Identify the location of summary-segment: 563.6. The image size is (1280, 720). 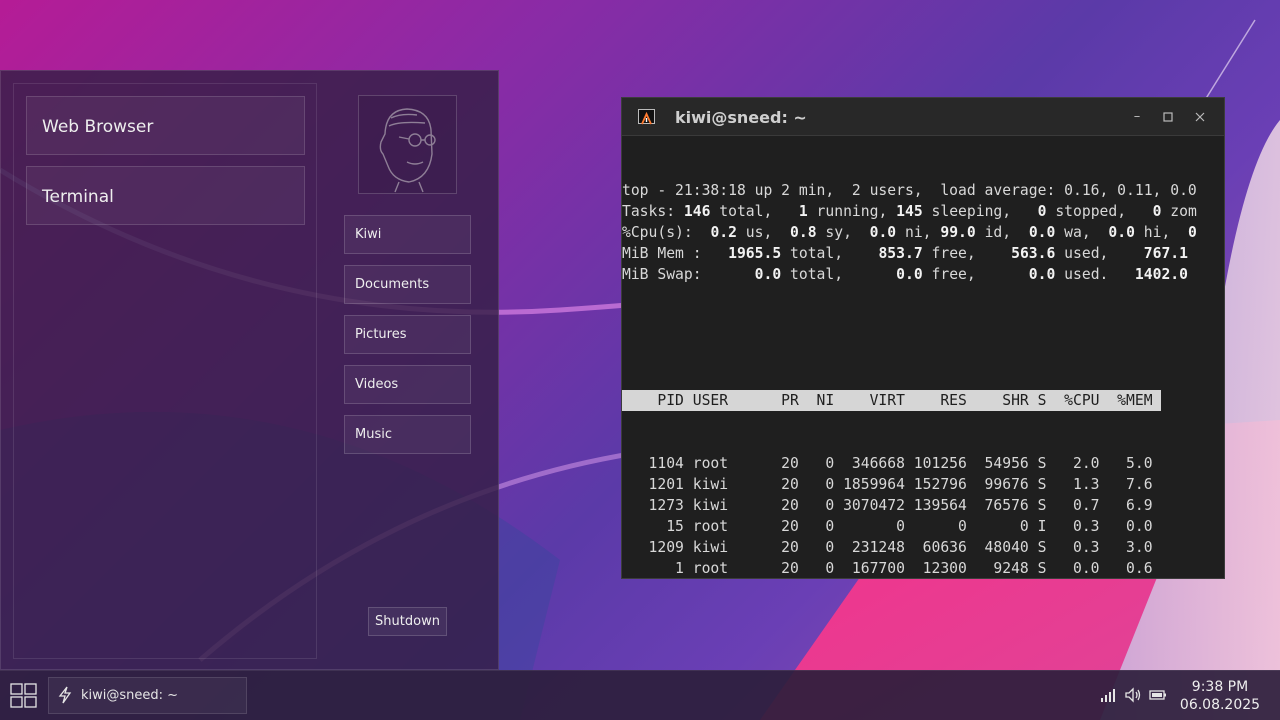
(1033, 253).